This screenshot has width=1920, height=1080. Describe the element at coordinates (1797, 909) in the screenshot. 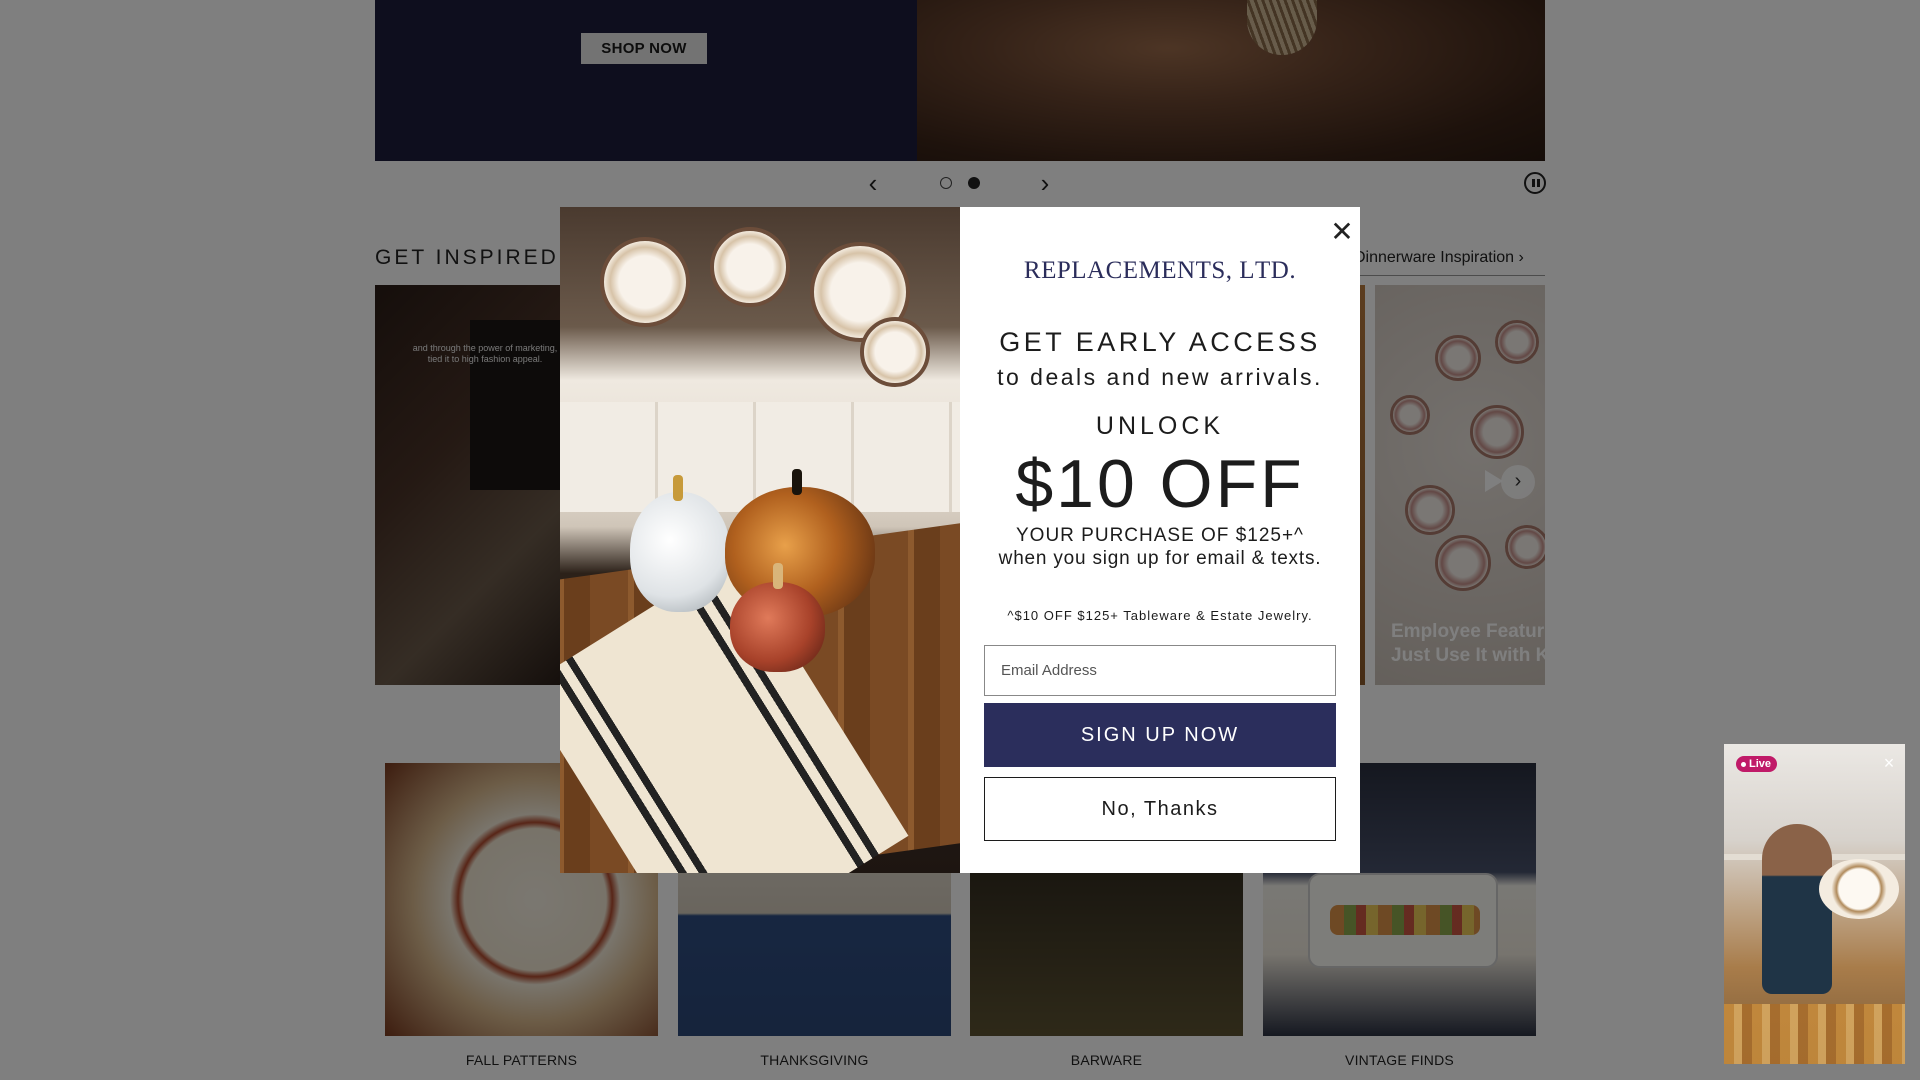

I see `presenter-image` at that location.